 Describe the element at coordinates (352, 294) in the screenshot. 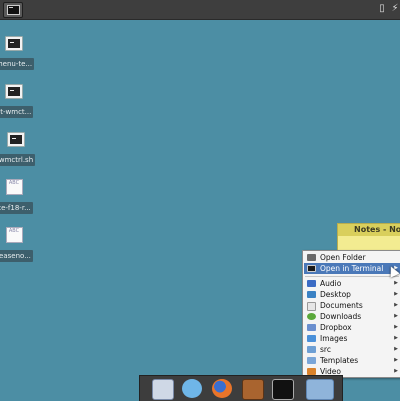

I see `menu-item-desktop: Desktop ▶` at that location.